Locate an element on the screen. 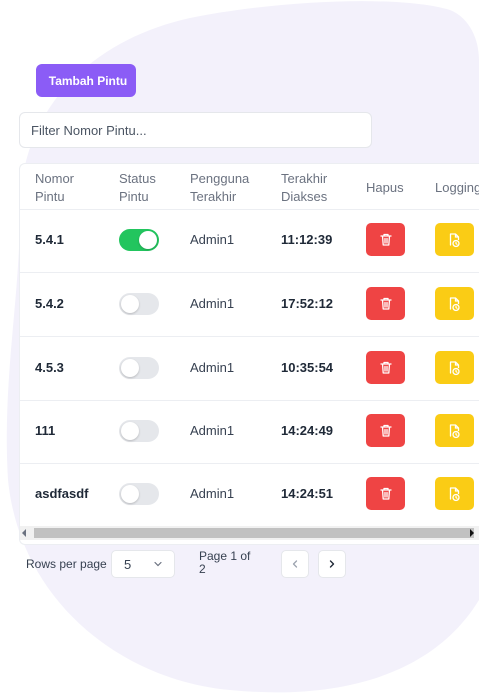 The width and height of the screenshot is (479, 693). column-header-status-pintu: Status Pintu is located at coordinates (137, 188).